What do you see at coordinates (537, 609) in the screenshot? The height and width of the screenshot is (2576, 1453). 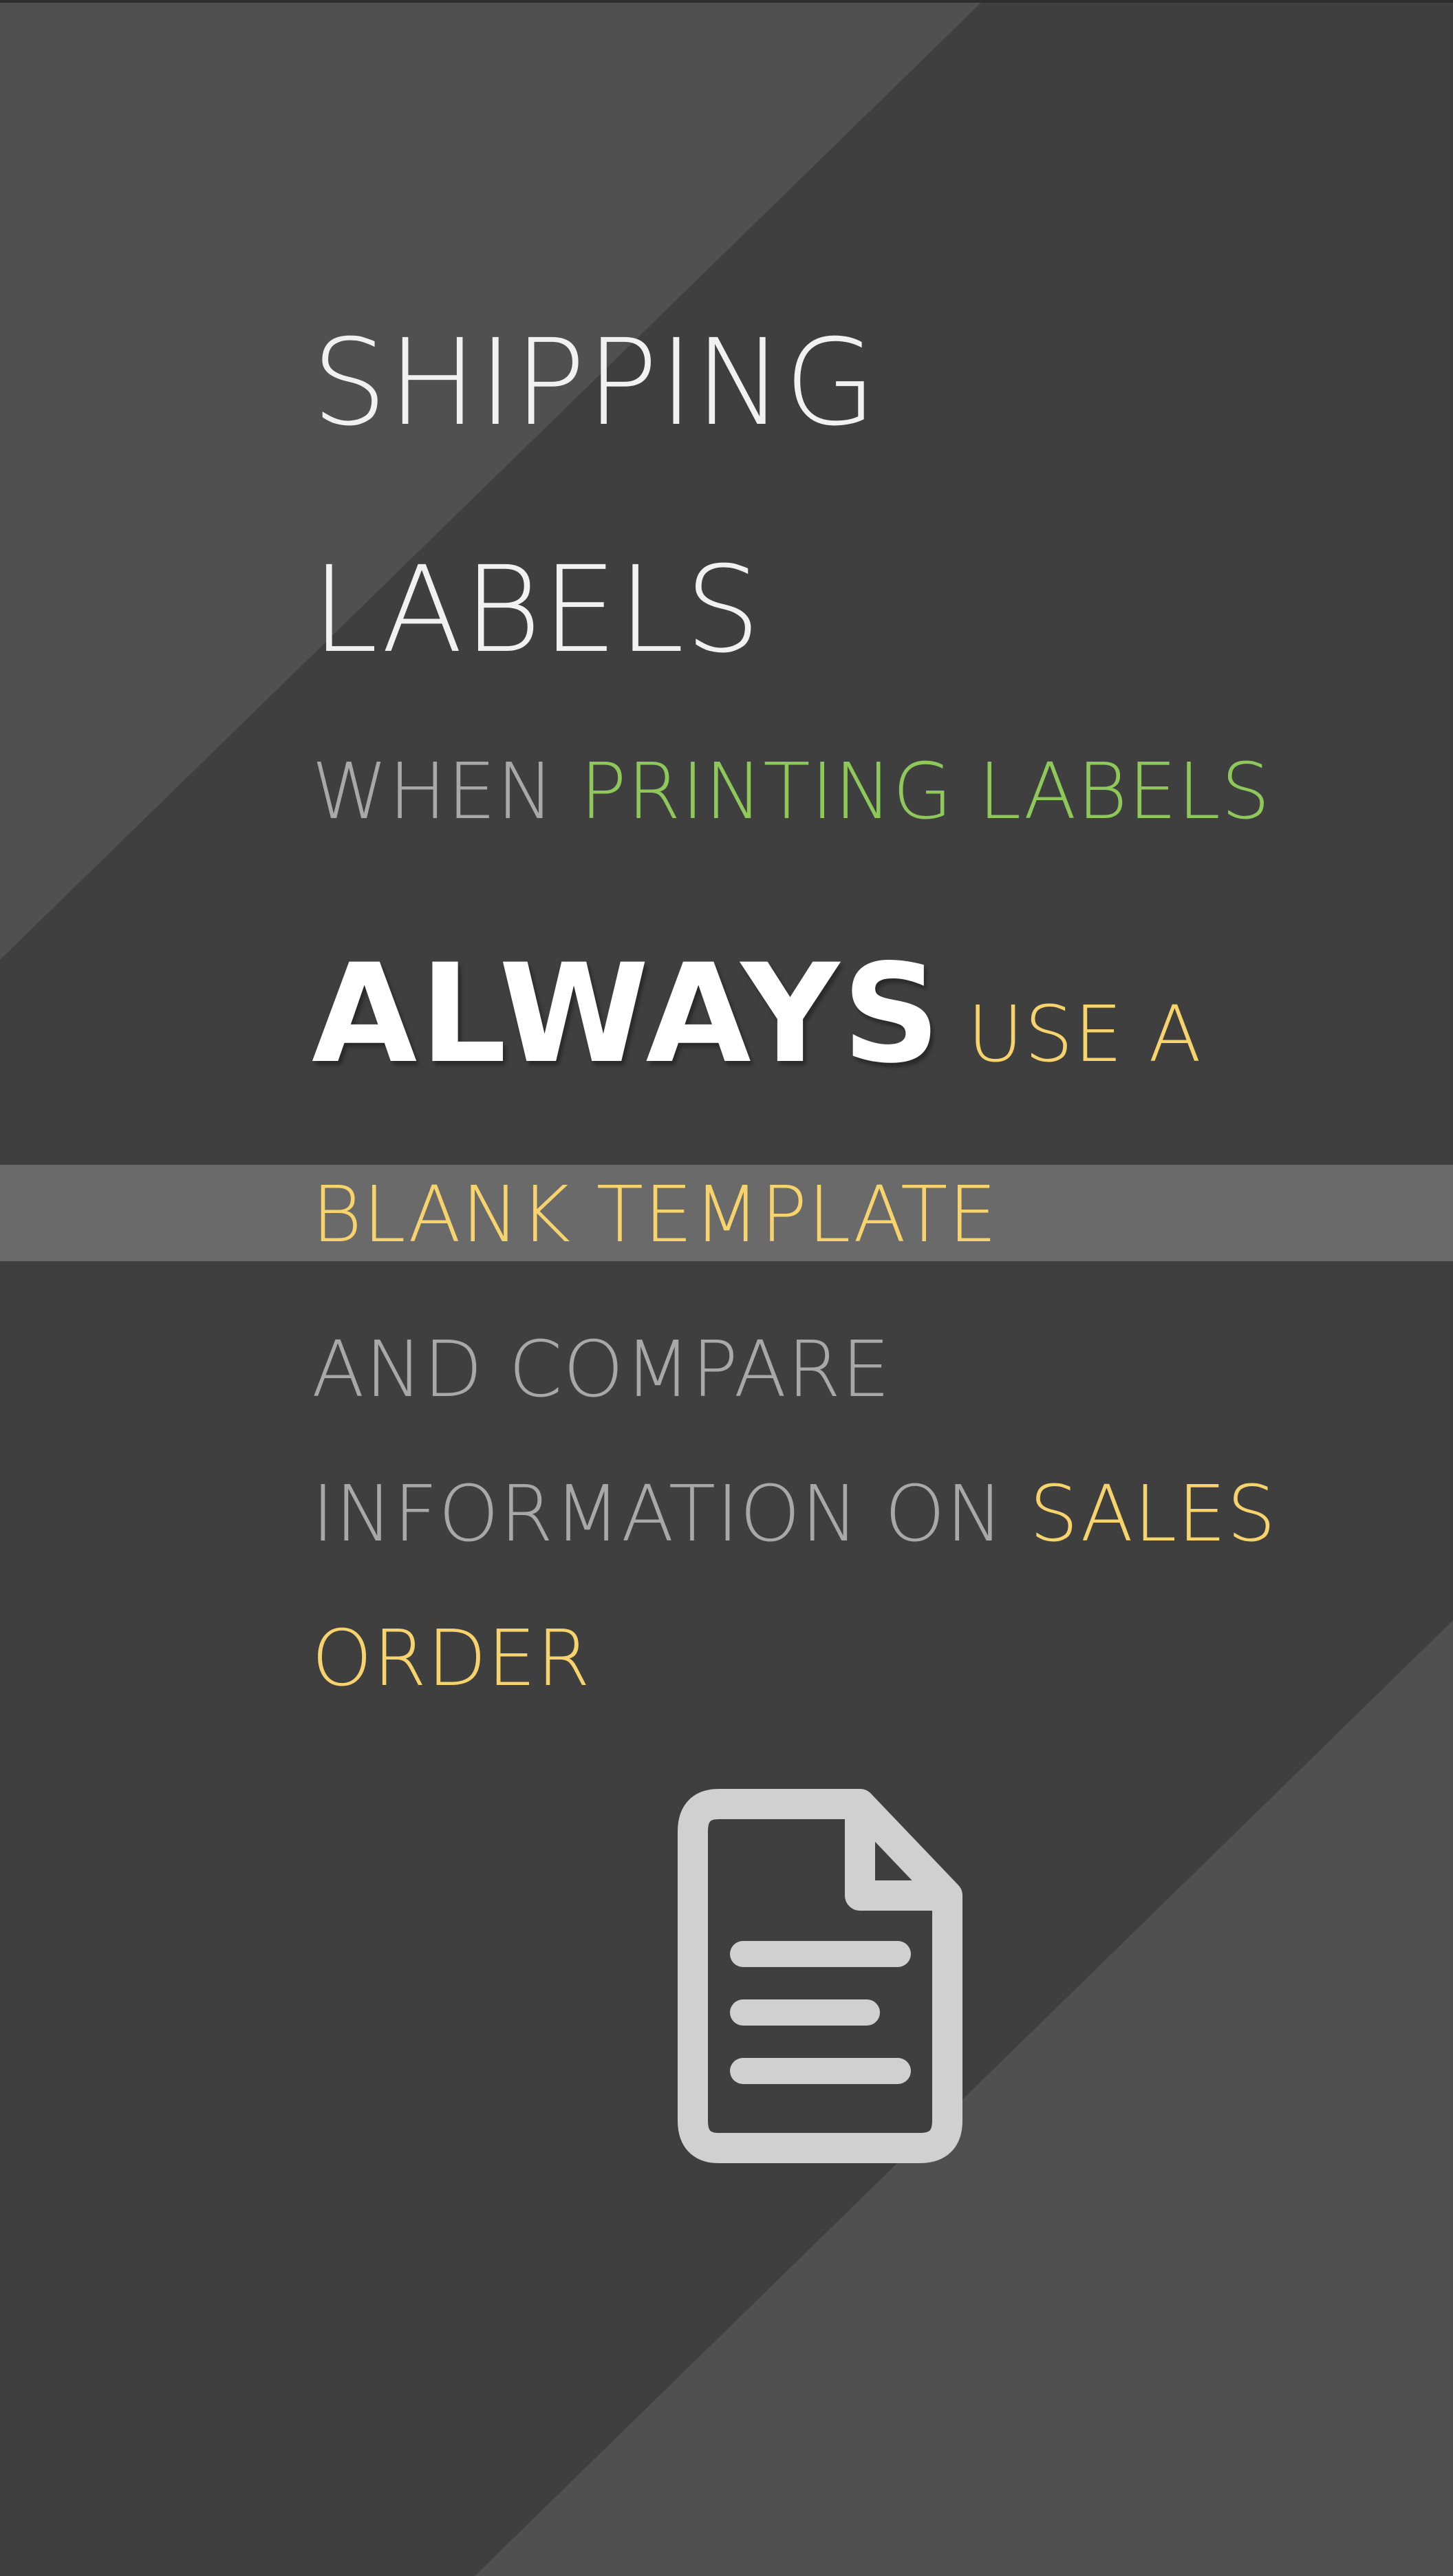 I see `headline-line-2: LABELS` at bounding box center [537, 609].